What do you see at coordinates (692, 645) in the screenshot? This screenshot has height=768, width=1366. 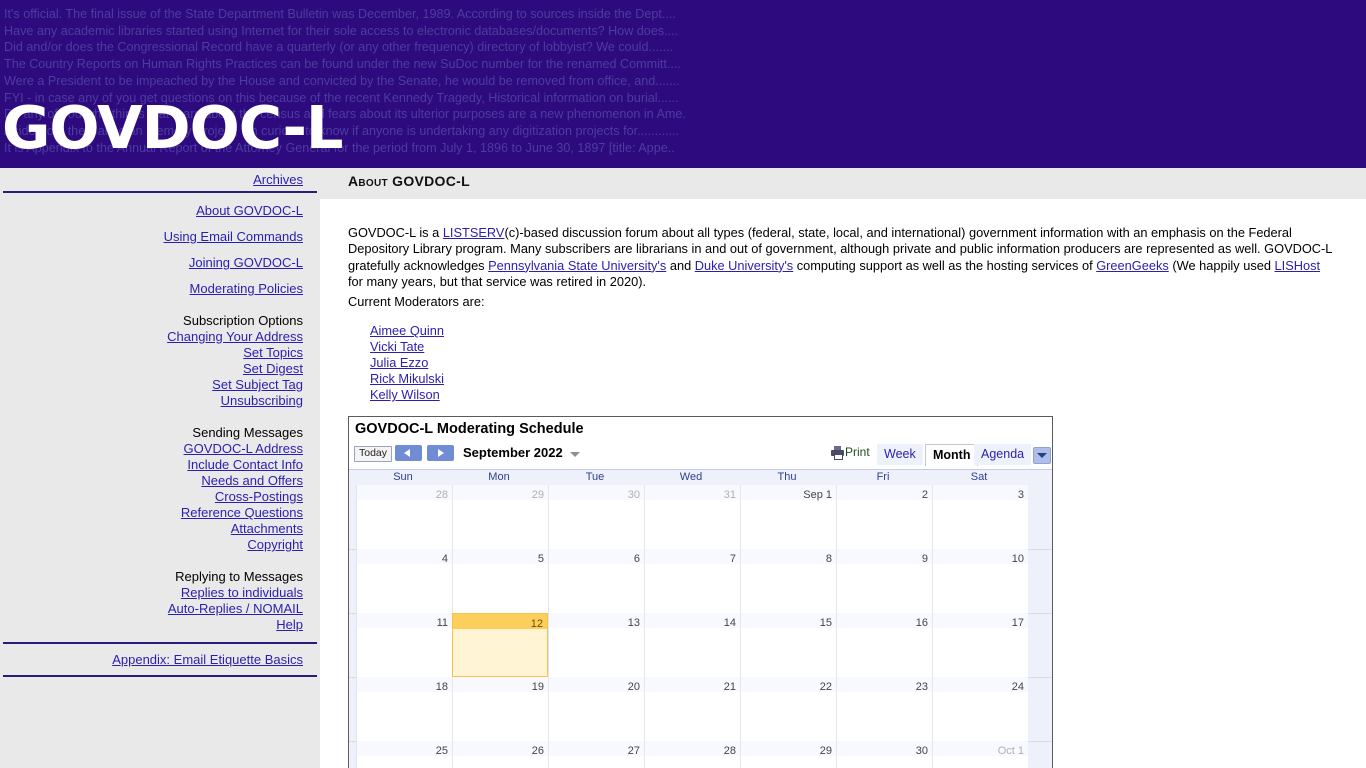 I see `calendar-day-cell: 14` at bounding box center [692, 645].